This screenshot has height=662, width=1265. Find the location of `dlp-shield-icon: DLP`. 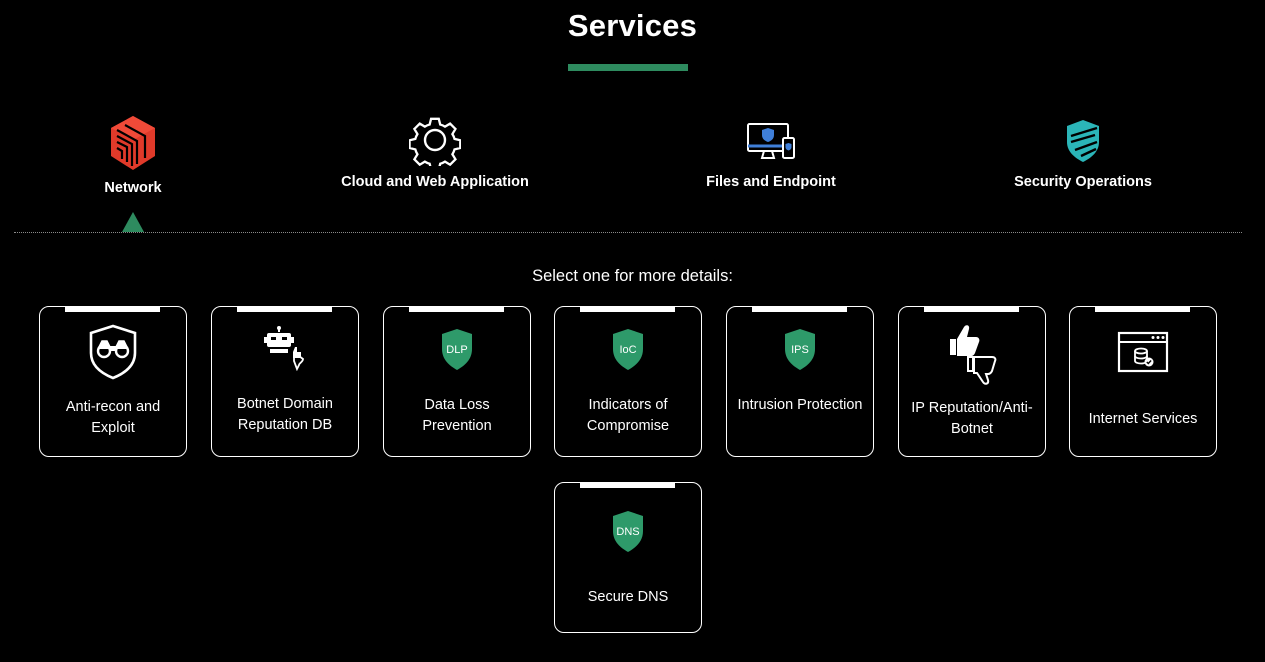

dlp-shield-icon: DLP is located at coordinates (457, 349).